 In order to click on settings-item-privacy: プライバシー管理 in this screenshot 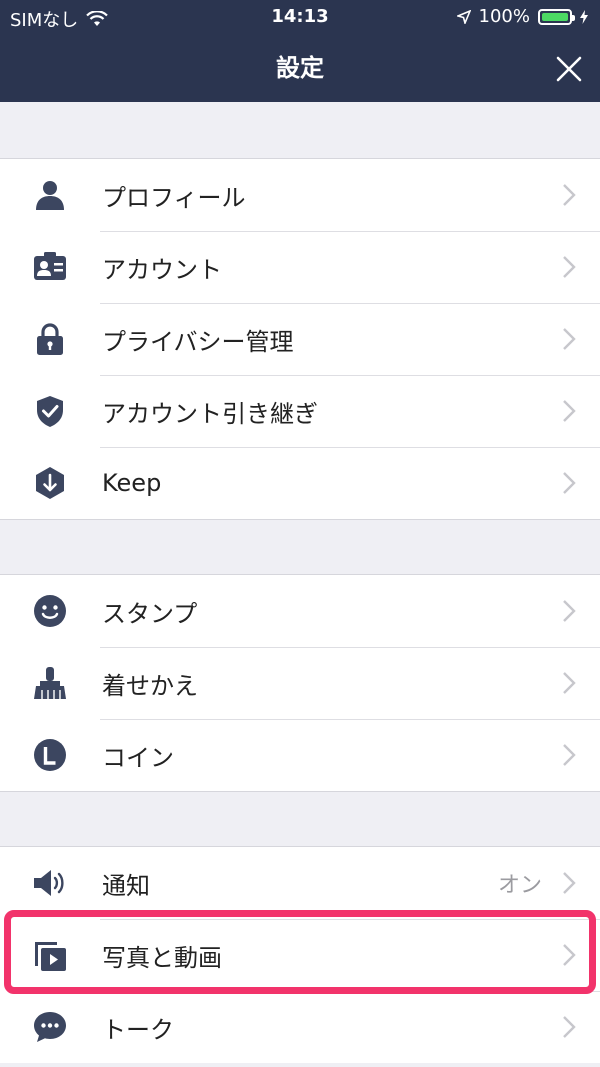, I will do `click(300, 339)`.